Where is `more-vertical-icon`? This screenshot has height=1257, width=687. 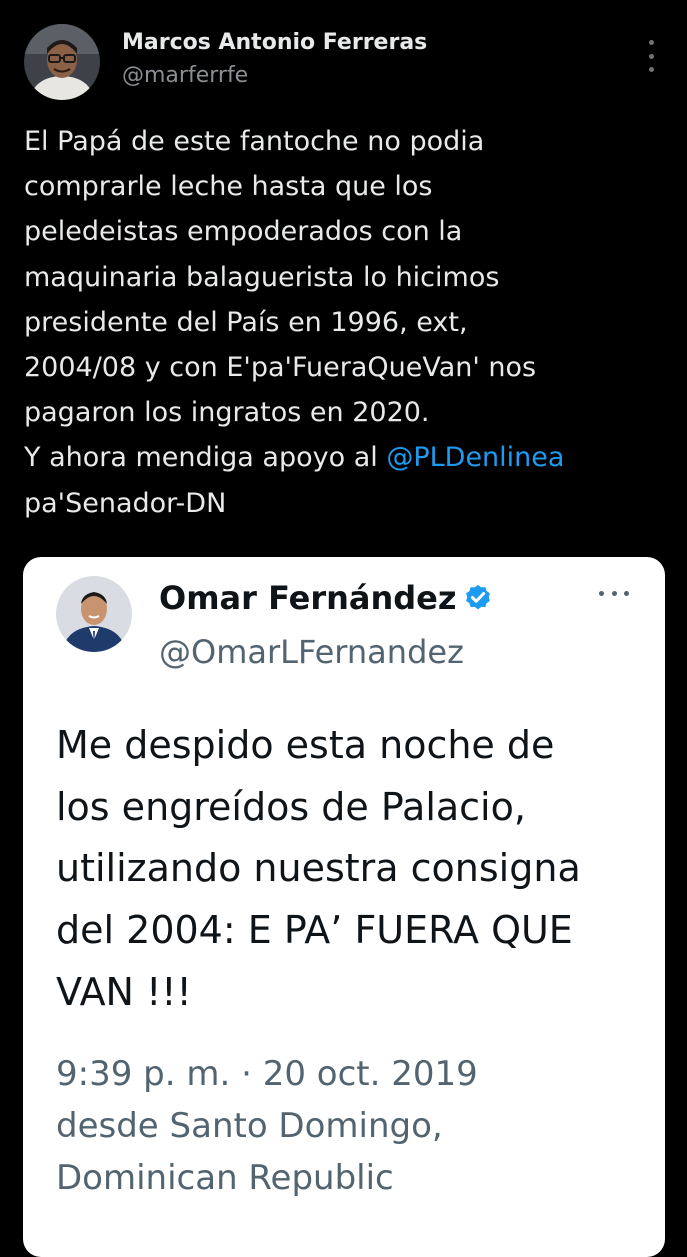 more-vertical-icon is located at coordinates (651, 56).